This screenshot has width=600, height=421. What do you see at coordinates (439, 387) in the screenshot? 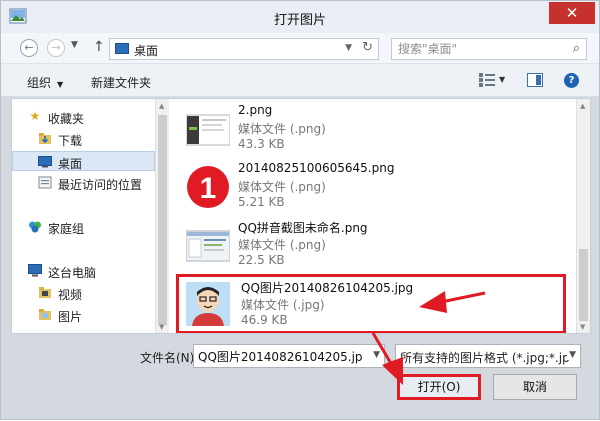
I see `open-button: 打开(O)` at bounding box center [439, 387].